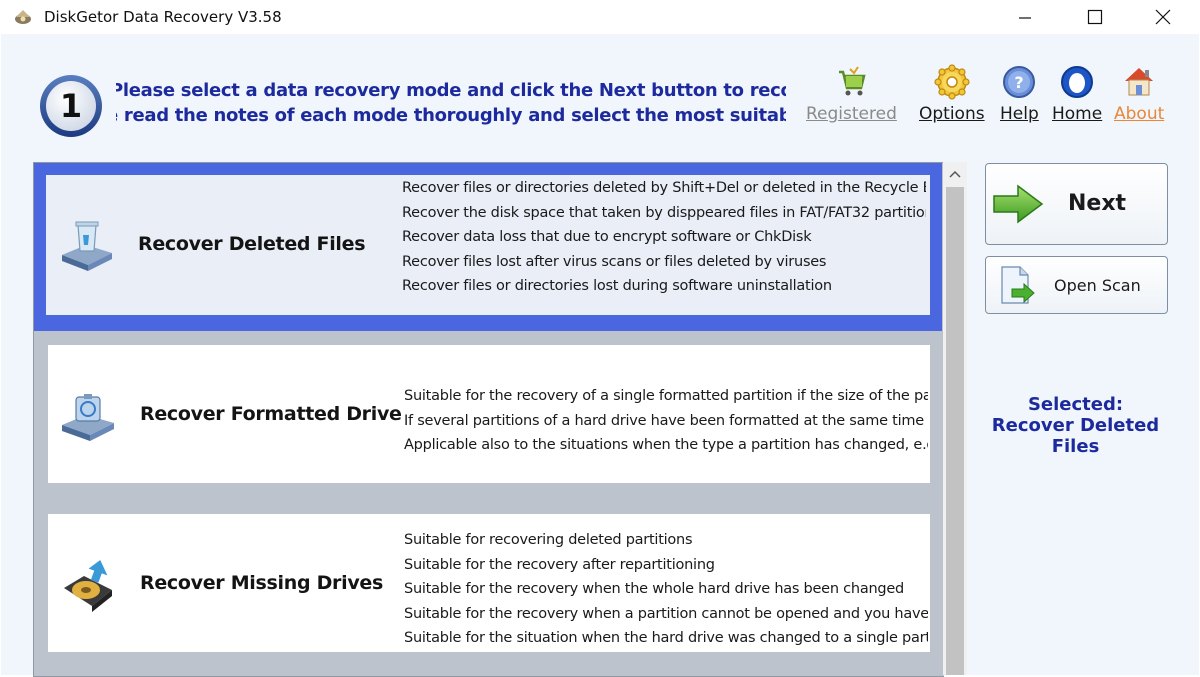  What do you see at coordinates (1077, 82) in the screenshot?
I see `home-globe-icon` at bounding box center [1077, 82].